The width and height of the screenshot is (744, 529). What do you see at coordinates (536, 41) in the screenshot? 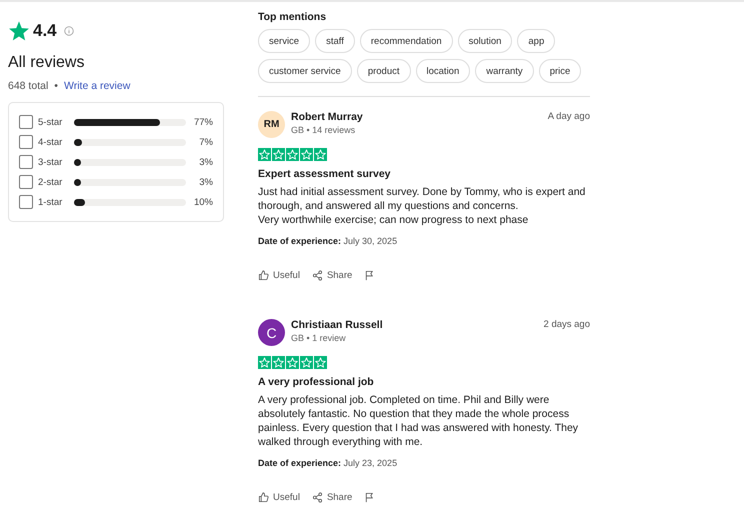
I see `mention-chip: app` at bounding box center [536, 41].